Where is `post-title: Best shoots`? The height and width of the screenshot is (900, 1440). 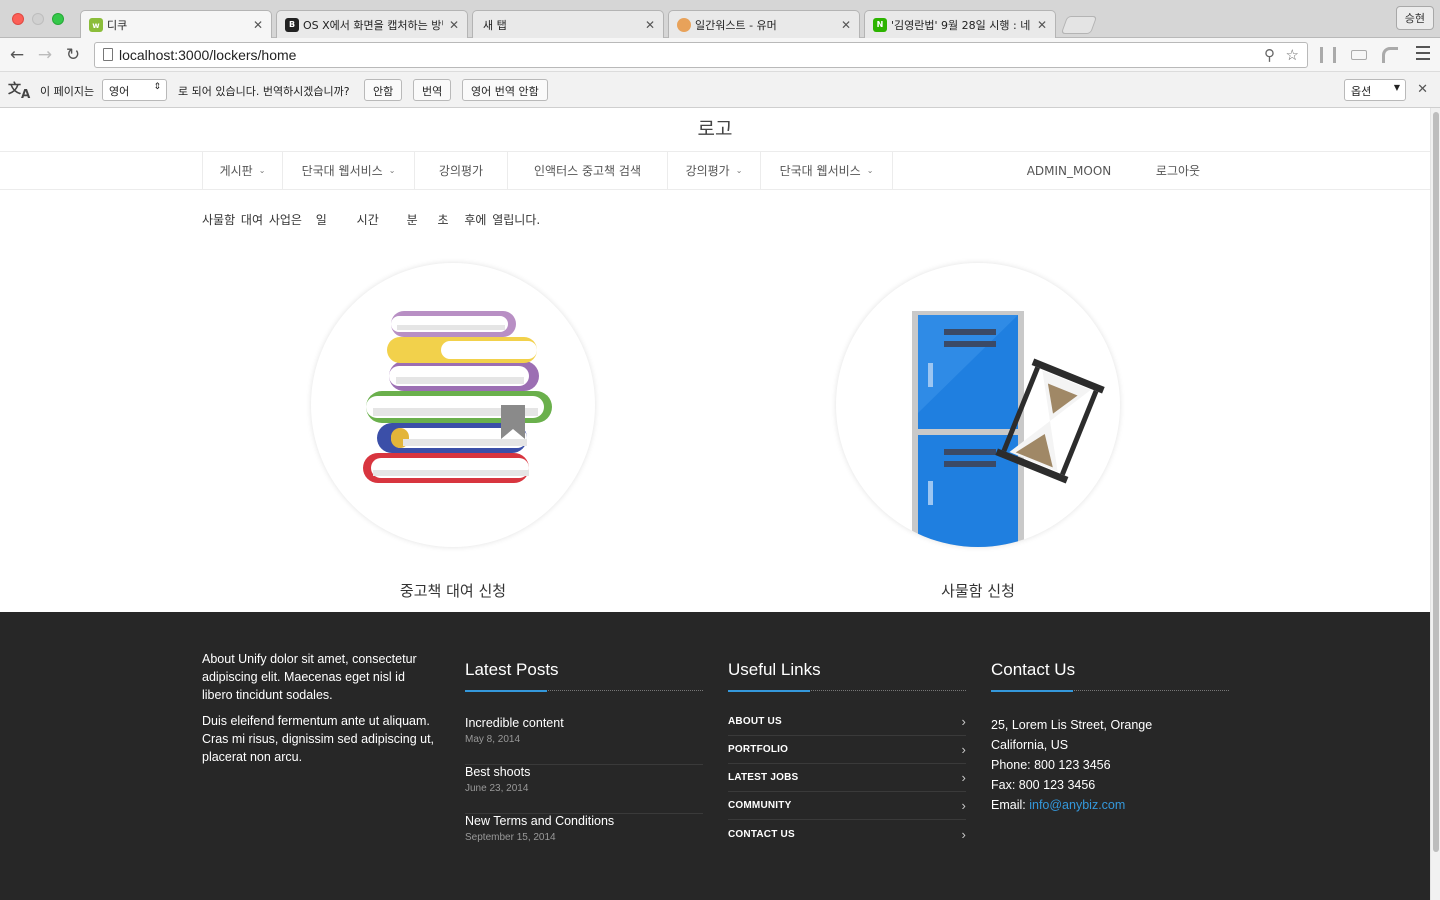 post-title: Best shoots is located at coordinates (584, 772).